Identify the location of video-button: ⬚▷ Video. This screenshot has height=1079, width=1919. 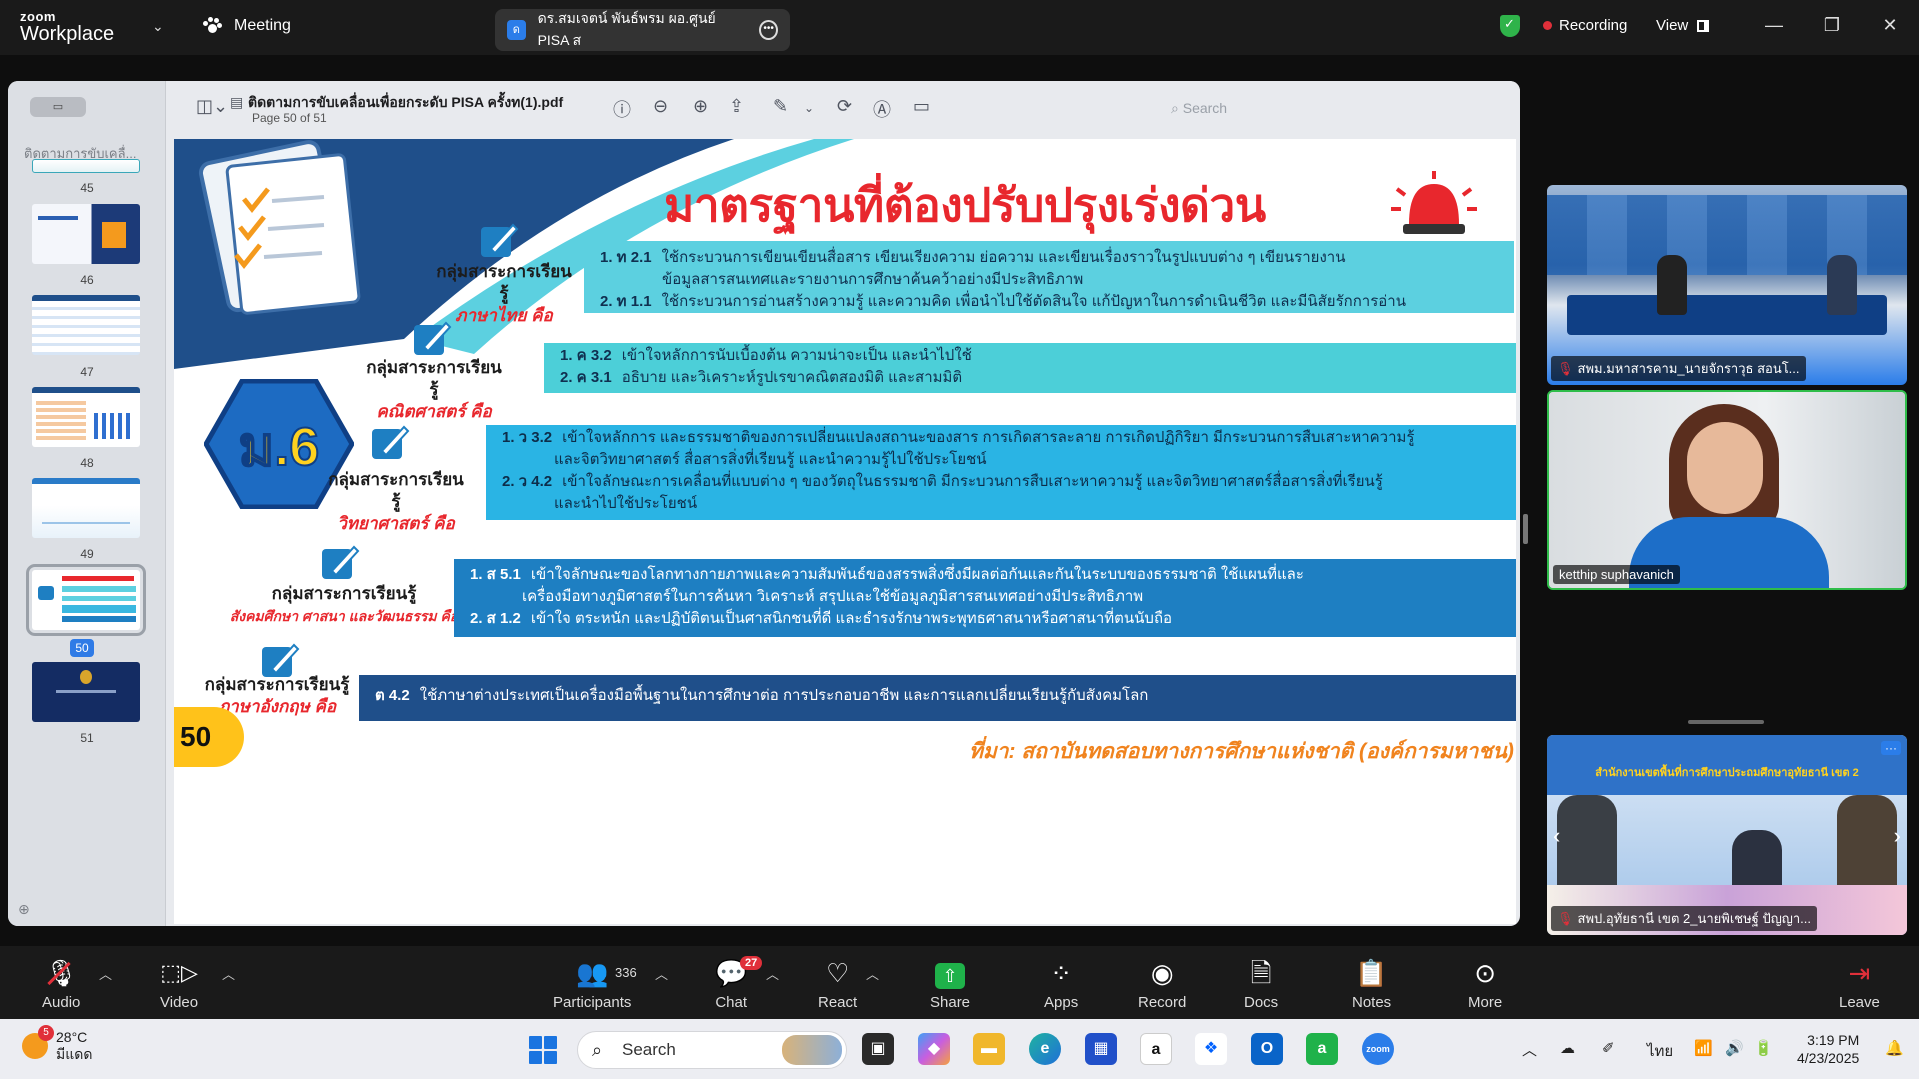
(179, 983).